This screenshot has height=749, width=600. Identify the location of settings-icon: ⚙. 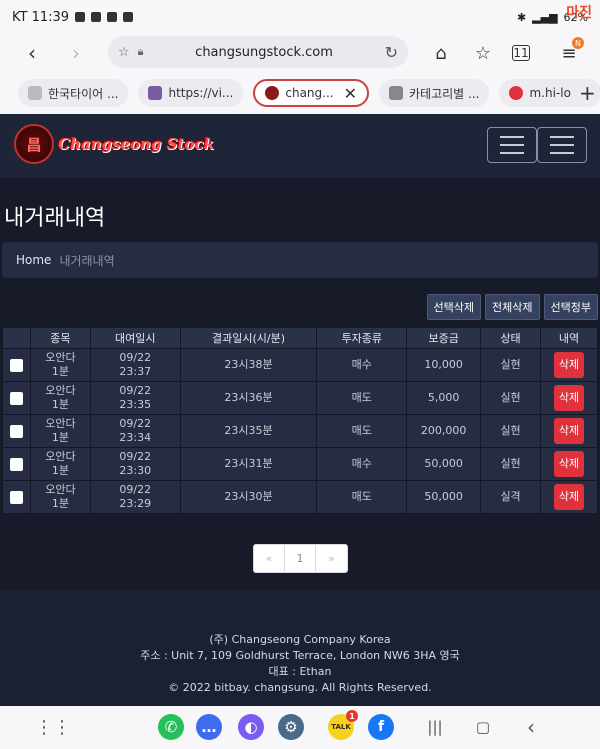
(291, 727).